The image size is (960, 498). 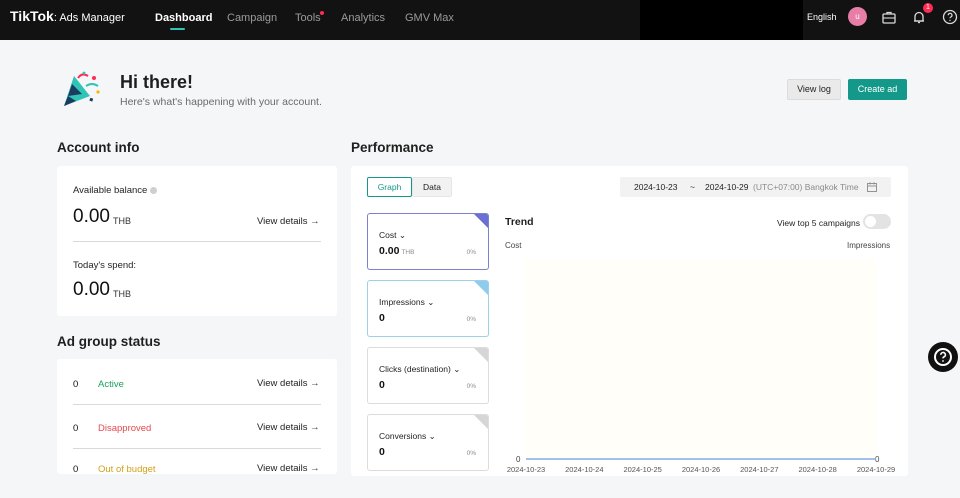 I want to click on available-balance-label: Available balance, so click(x=115, y=190).